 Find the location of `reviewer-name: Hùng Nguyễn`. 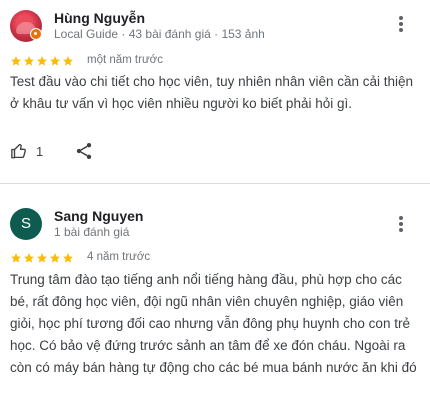

reviewer-name: Hùng Nguyễn is located at coordinates (99, 18).